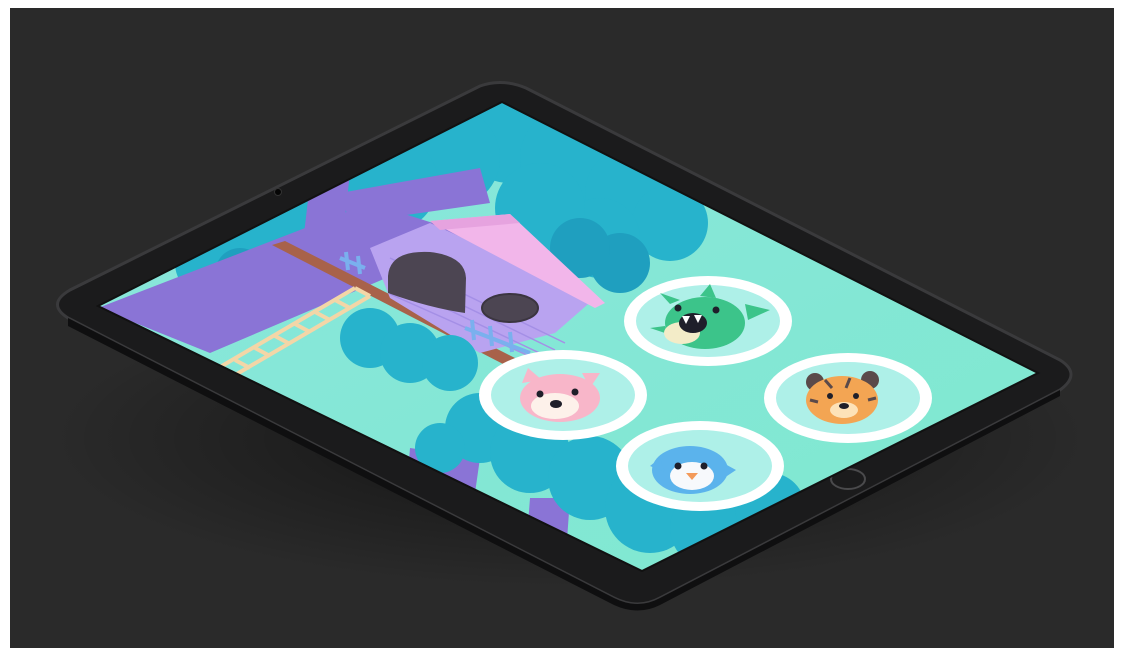 The height and width of the screenshot is (652, 1128). I want to click on character-button-tiger, so click(848, 398).